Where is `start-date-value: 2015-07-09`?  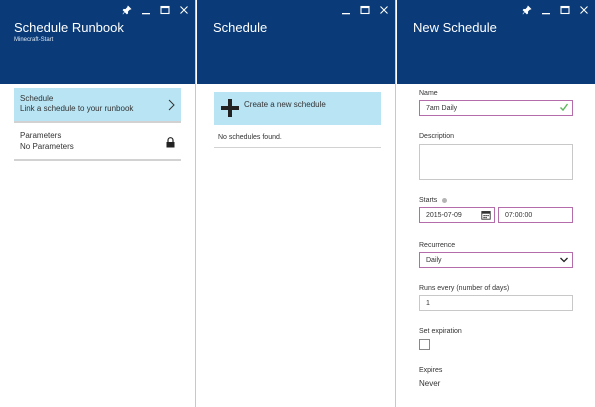
start-date-value: 2015-07-09 is located at coordinates (444, 215).